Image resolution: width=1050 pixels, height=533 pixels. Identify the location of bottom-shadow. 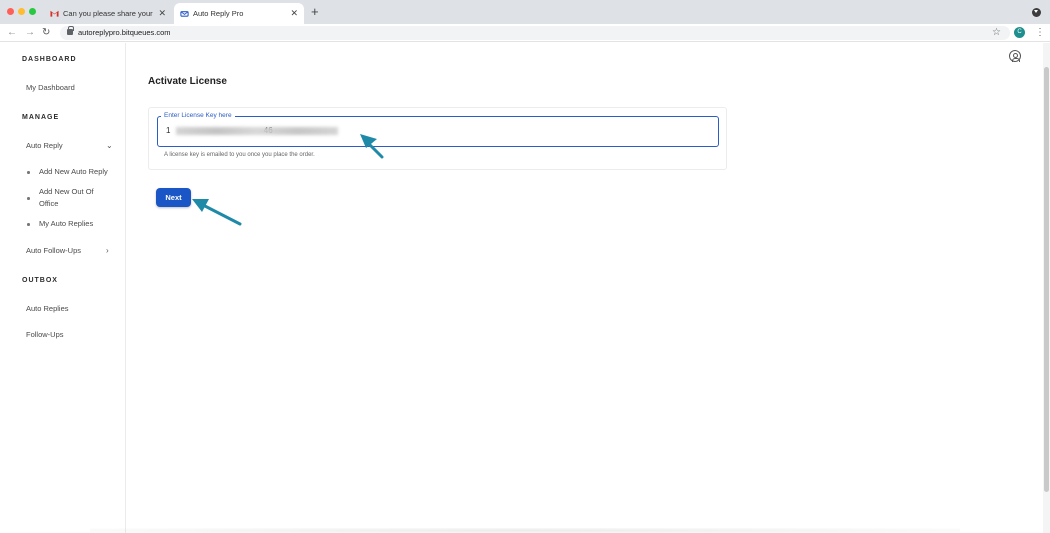
(525, 530).